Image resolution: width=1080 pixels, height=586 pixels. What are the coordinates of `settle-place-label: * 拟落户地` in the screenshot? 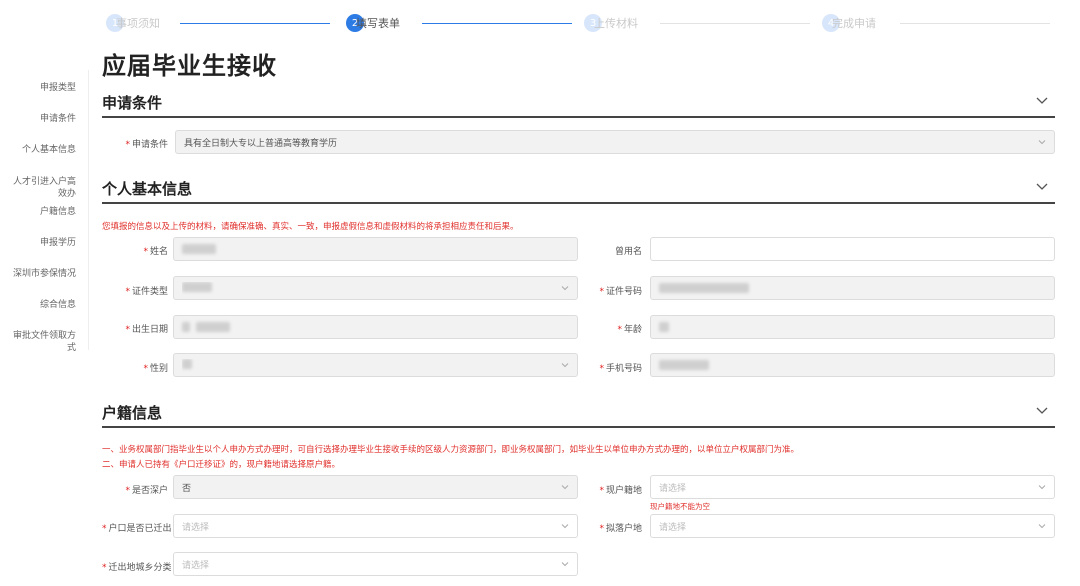 It's located at (620, 529).